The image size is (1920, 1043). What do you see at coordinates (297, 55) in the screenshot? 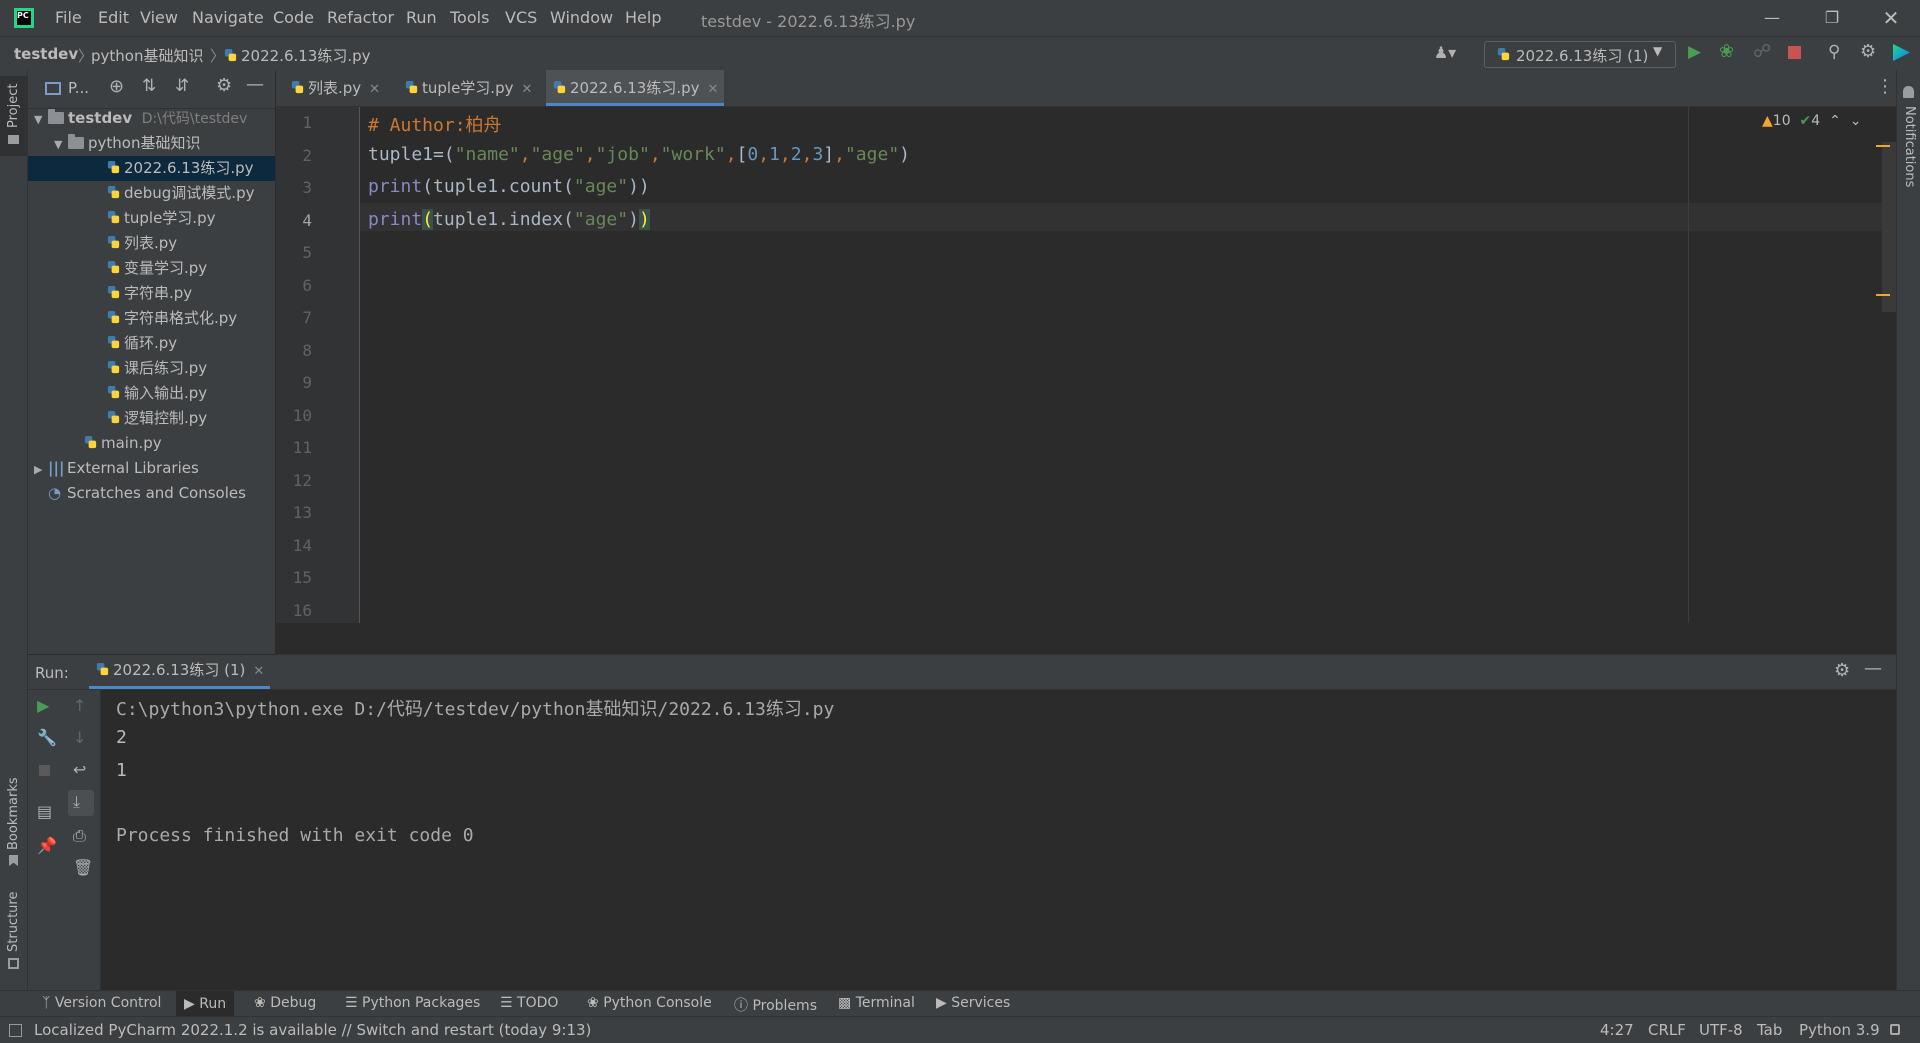
I see `breadcrumb-file: 2022.6.13练习.py` at bounding box center [297, 55].